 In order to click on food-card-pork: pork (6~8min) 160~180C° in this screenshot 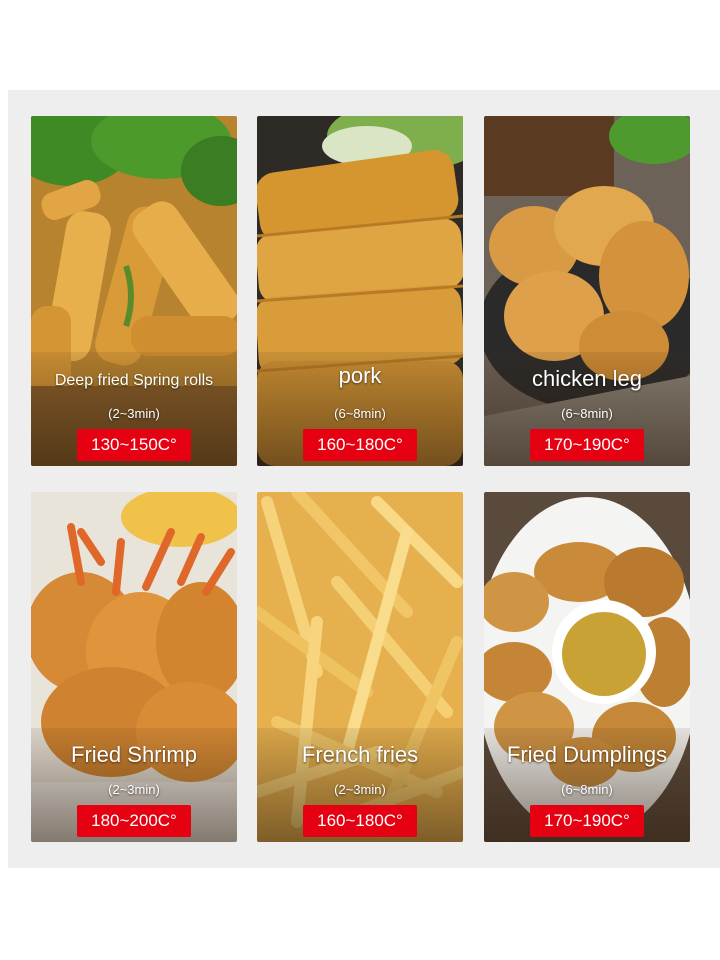, I will do `click(360, 291)`.